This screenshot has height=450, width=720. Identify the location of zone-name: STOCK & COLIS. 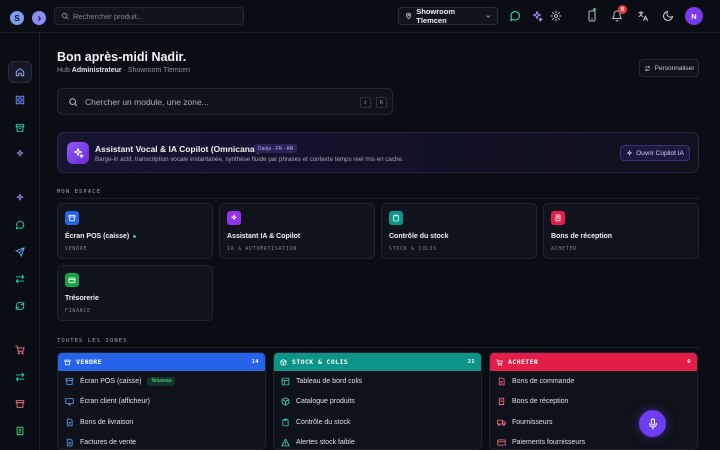
(320, 362).